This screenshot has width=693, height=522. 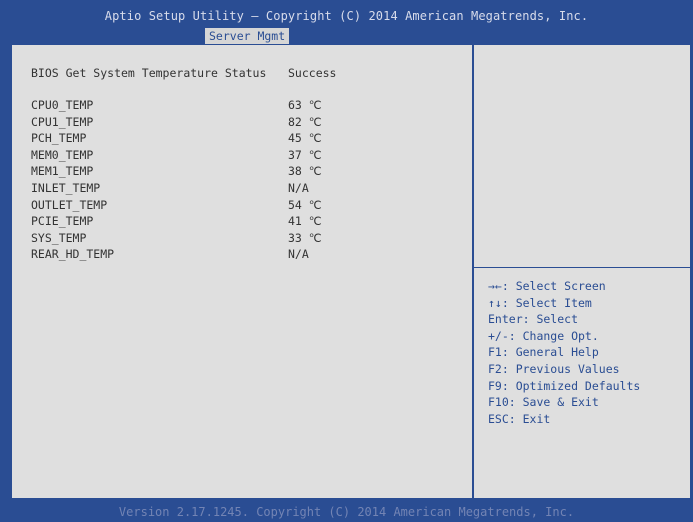 What do you see at coordinates (554, 368) in the screenshot?
I see `help-previous-values: F2: Previous Values` at bounding box center [554, 368].